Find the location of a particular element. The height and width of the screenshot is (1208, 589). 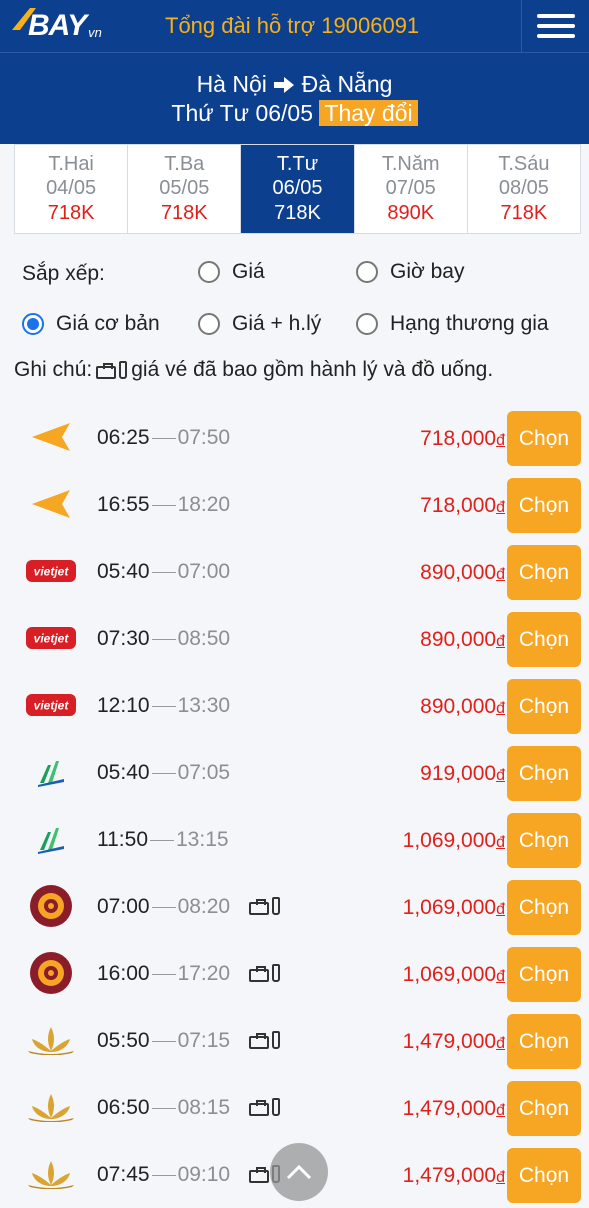

arrival-time: 13:30 is located at coordinates (204, 705).